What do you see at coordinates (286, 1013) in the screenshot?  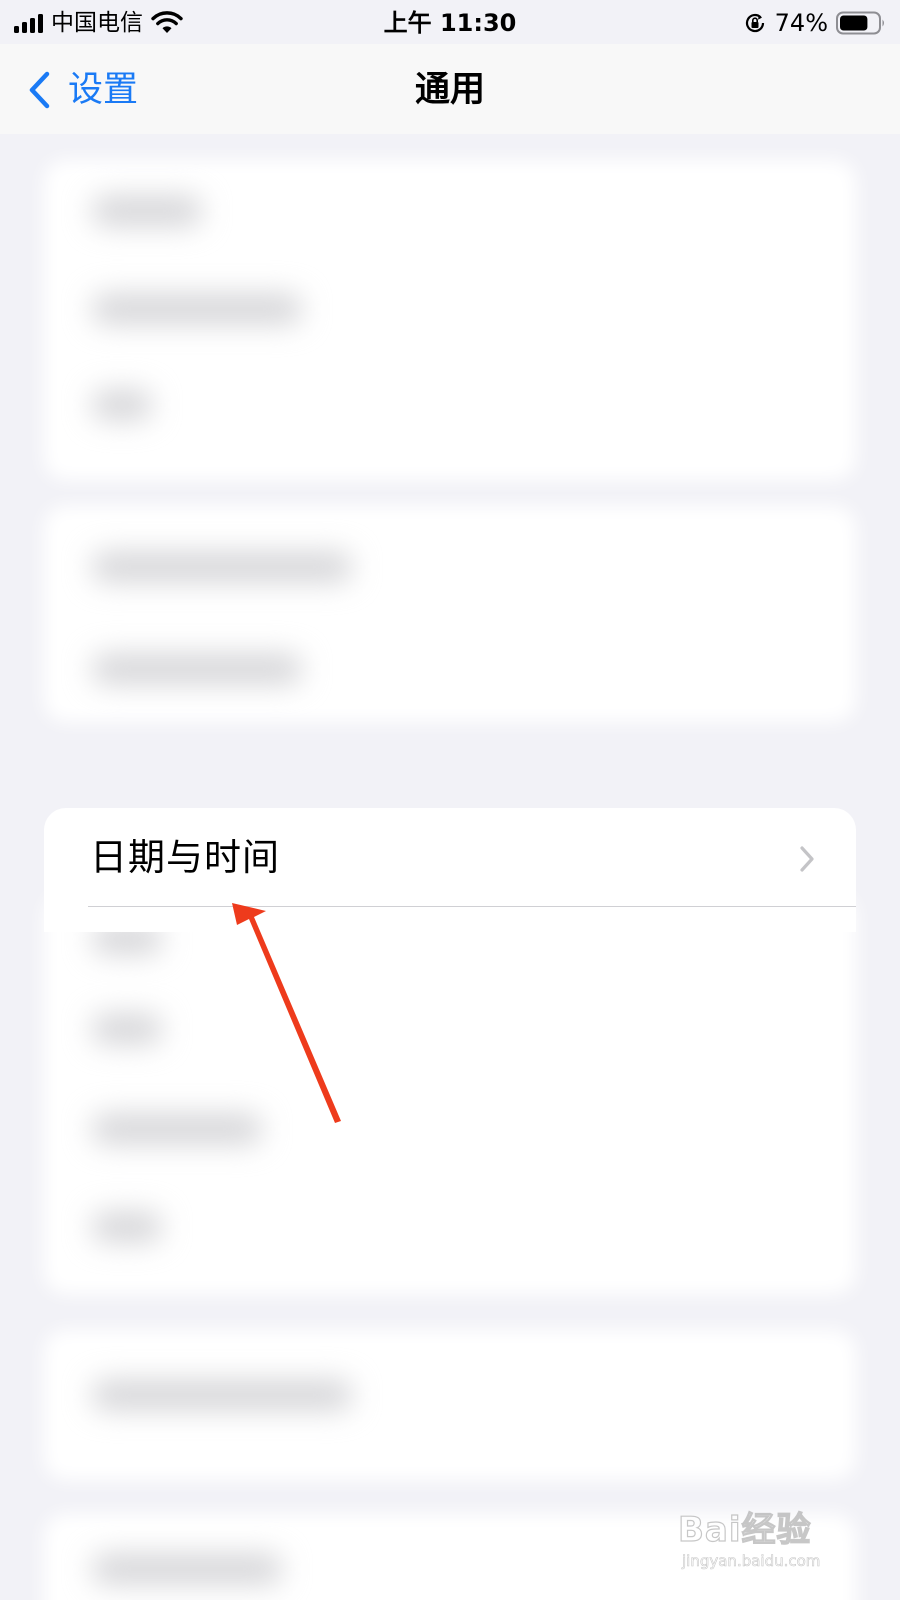 I see `annotation-arrow` at bounding box center [286, 1013].